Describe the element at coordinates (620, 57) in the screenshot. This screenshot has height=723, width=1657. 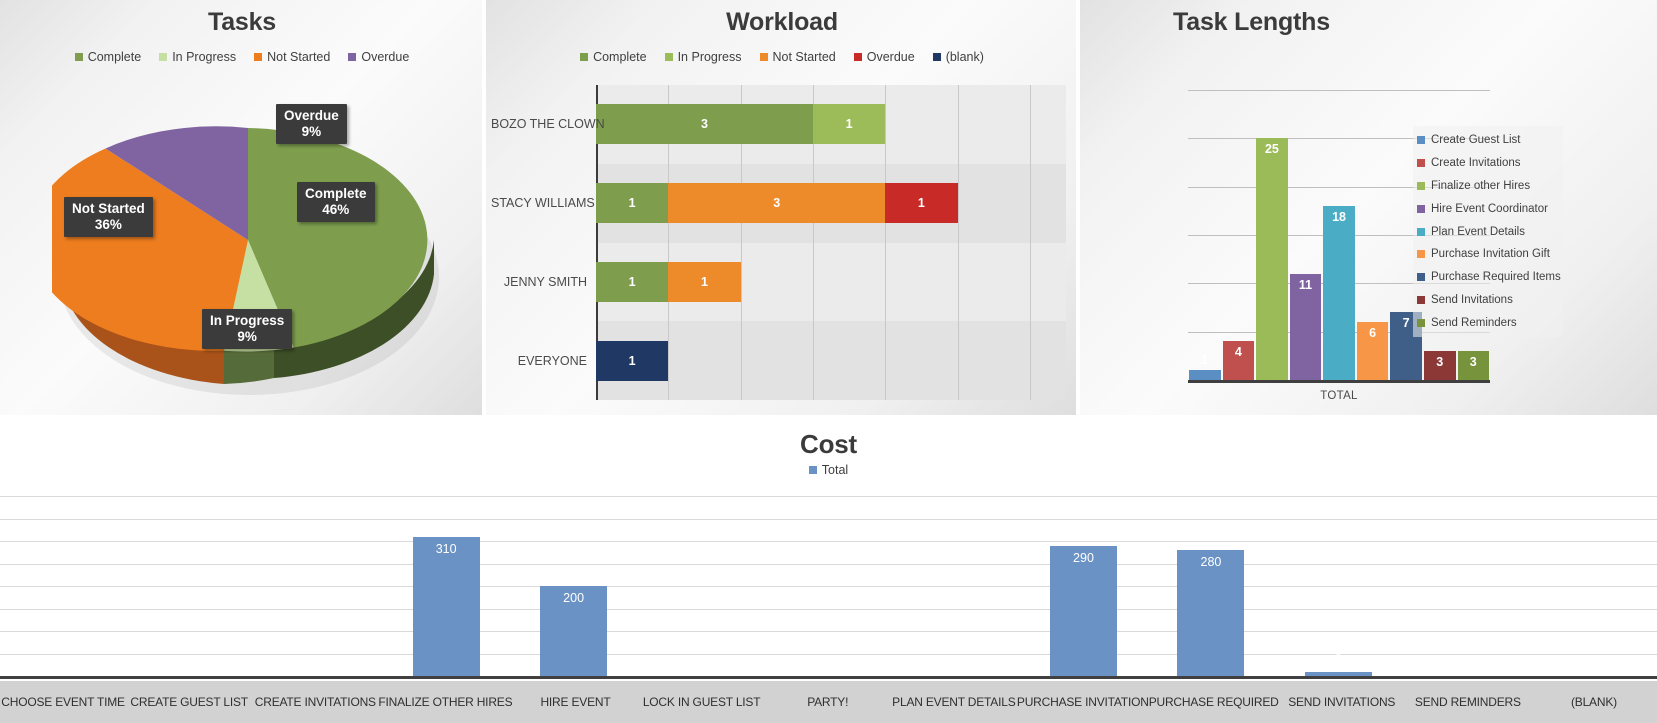
I see `legend-label: Complete` at that location.